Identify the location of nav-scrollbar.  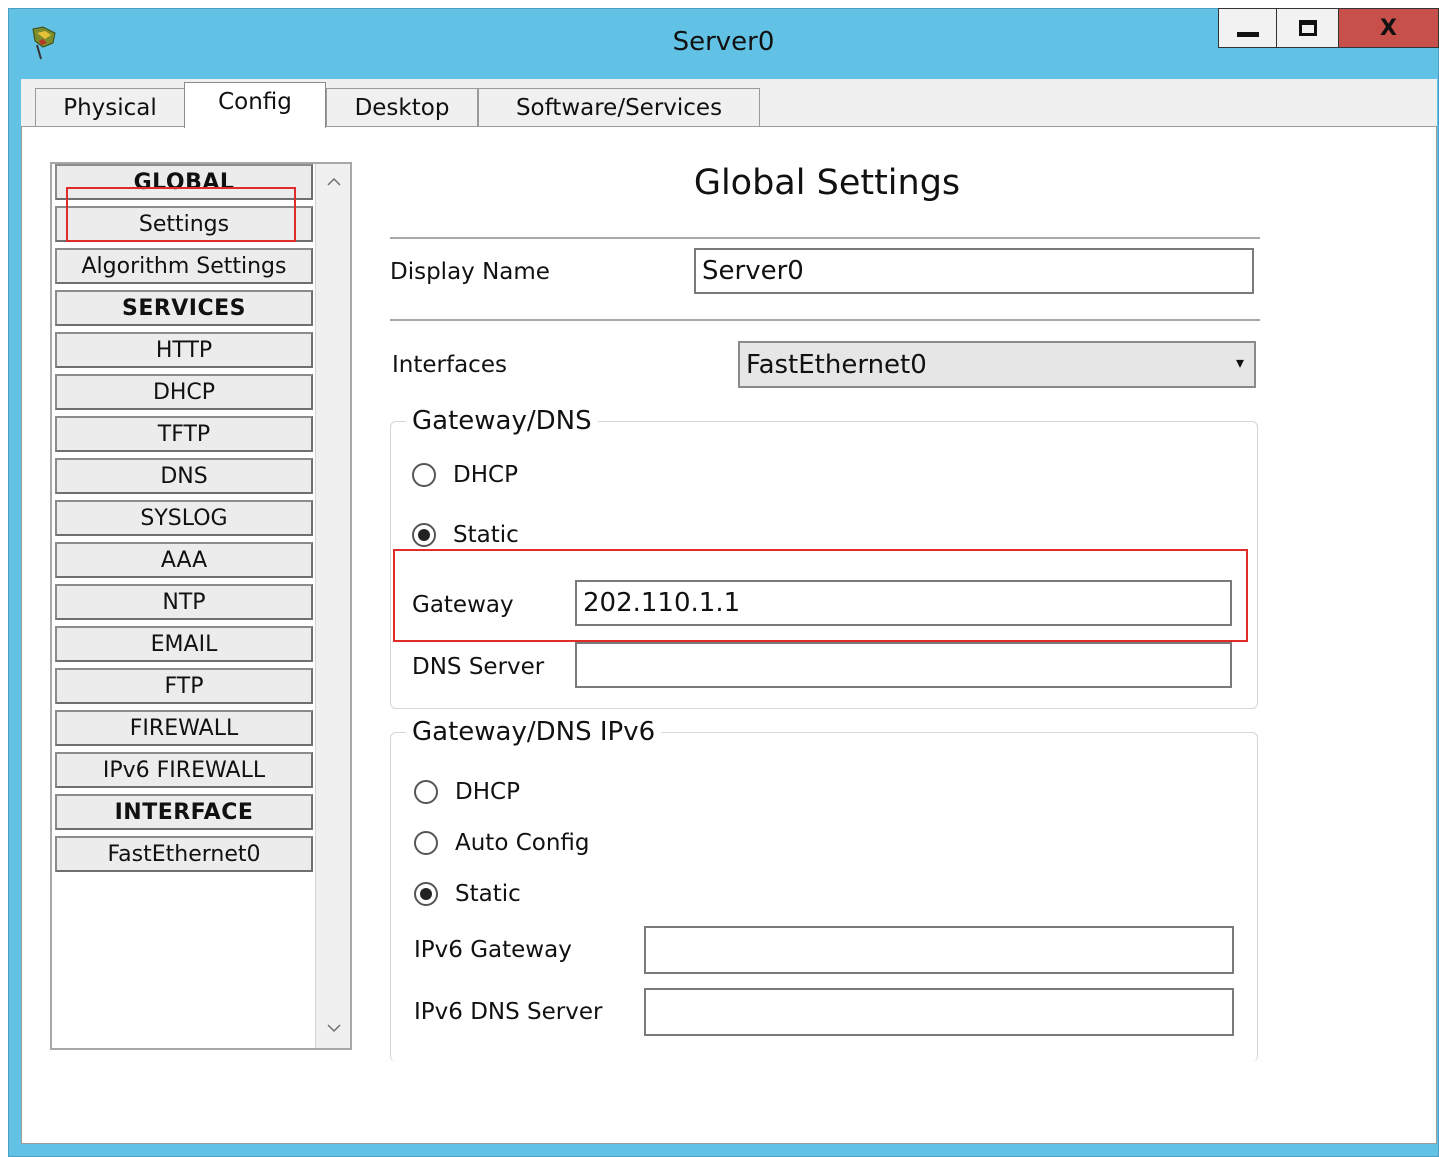
(332, 606).